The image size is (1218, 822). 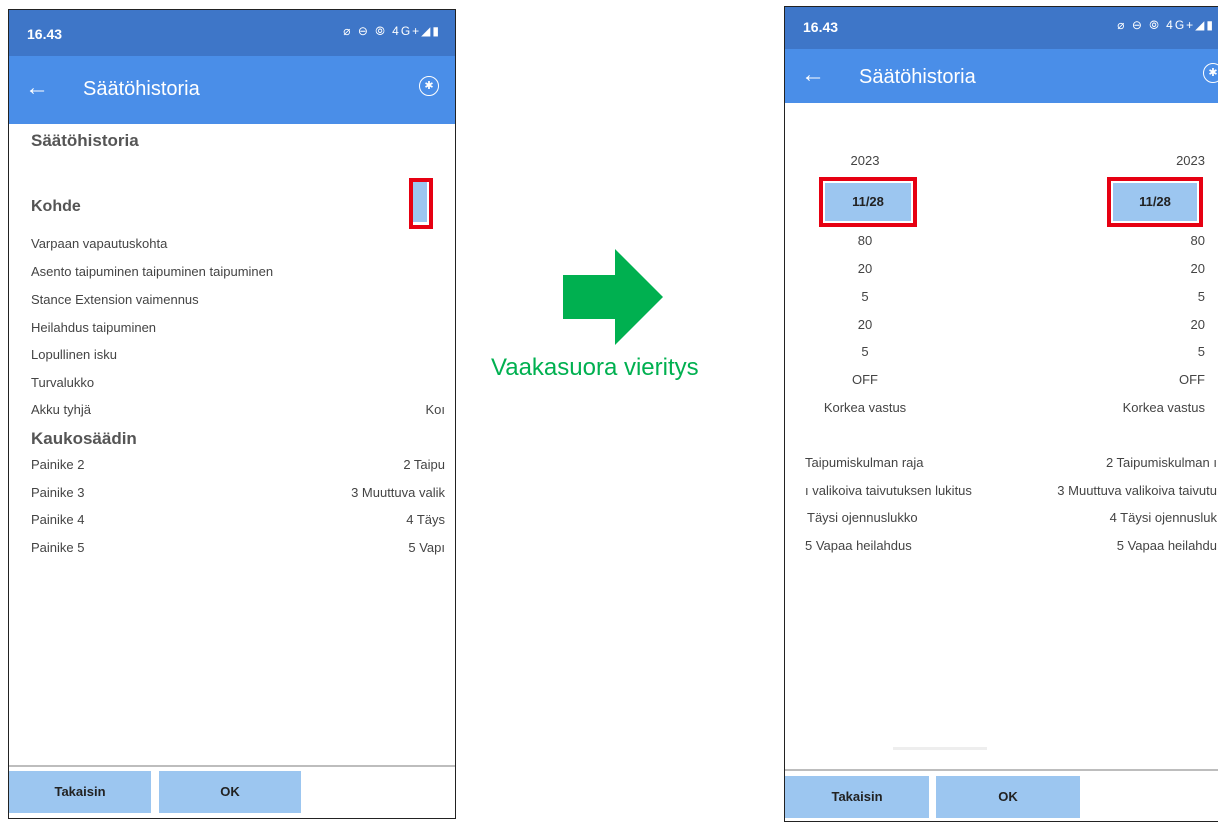 I want to click on row-value: 5 Vapı, so click(x=426, y=547).